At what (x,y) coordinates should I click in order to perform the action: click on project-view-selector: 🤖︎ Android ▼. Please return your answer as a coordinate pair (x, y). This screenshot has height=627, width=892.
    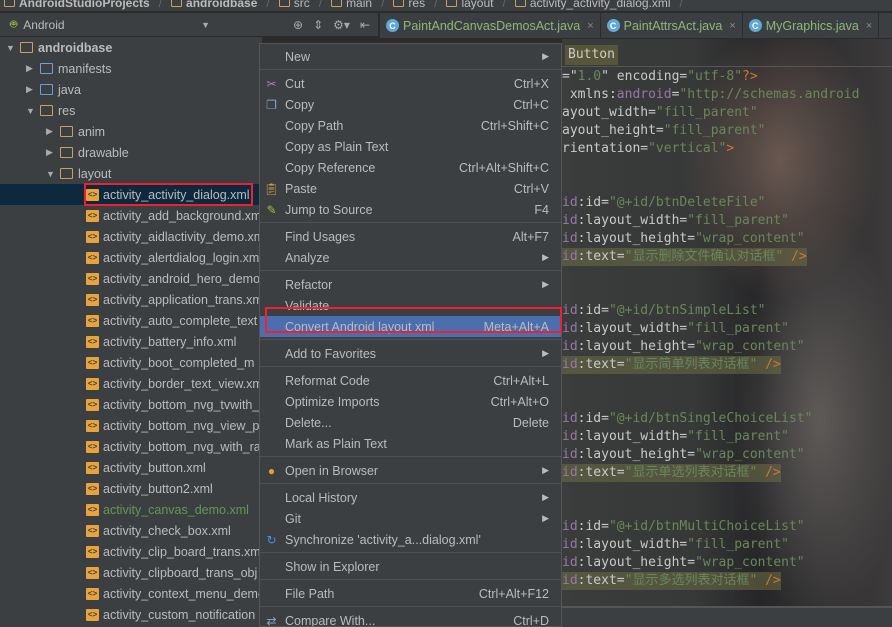
    Looking at the image, I should click on (105, 24).